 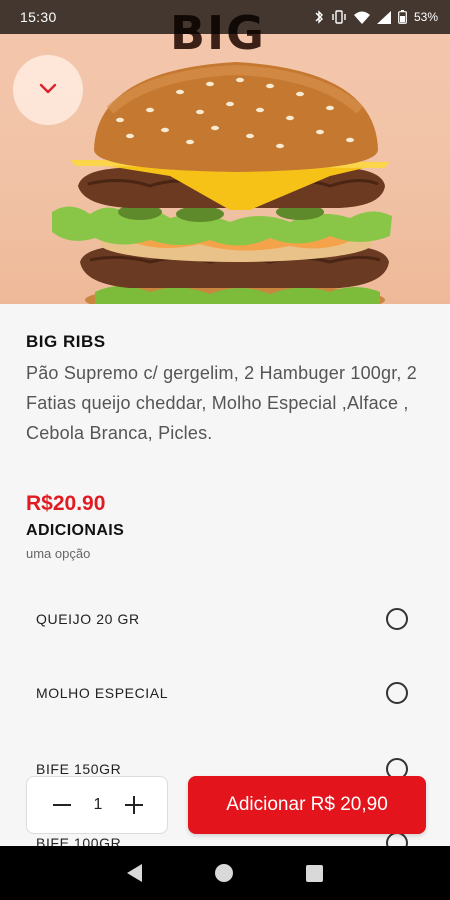 What do you see at coordinates (339, 17) in the screenshot?
I see `vibrate-icon` at bounding box center [339, 17].